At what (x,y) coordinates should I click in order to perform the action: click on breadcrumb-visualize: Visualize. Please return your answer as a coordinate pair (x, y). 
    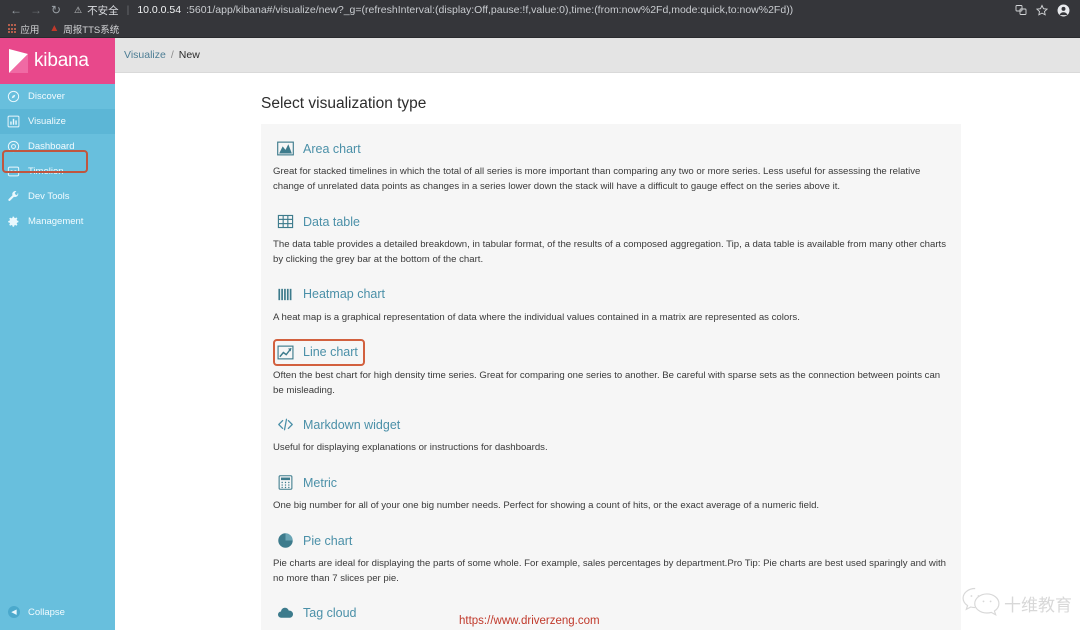
    Looking at the image, I should click on (145, 55).